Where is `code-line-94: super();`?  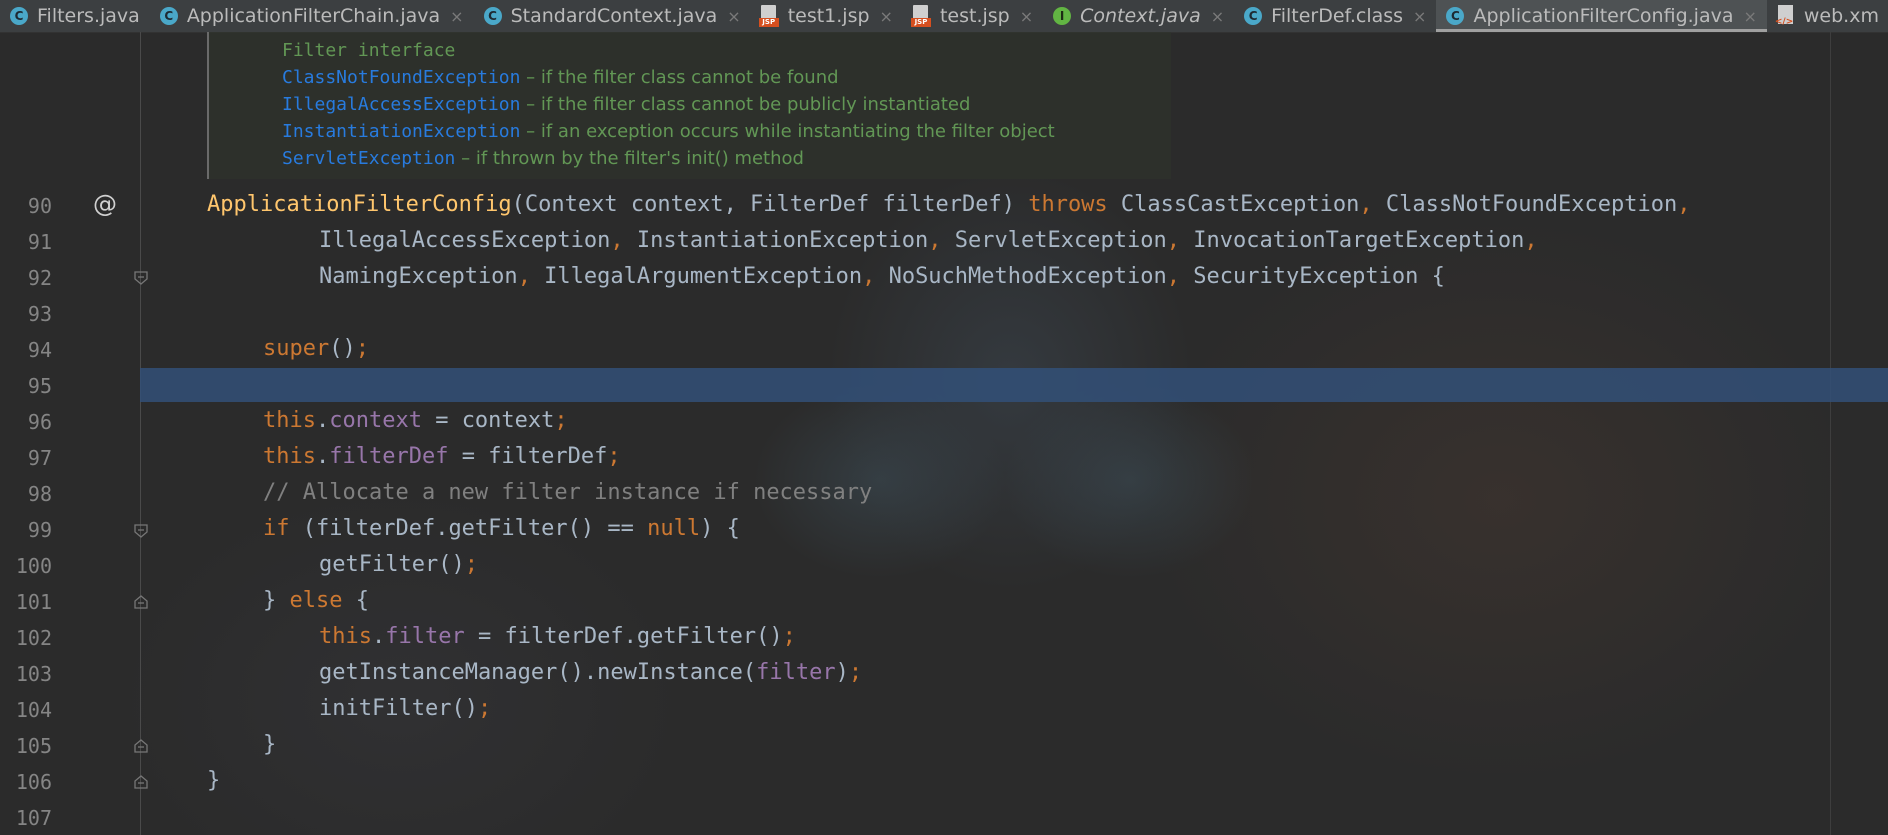 code-line-94: super(); is located at coordinates (316, 348).